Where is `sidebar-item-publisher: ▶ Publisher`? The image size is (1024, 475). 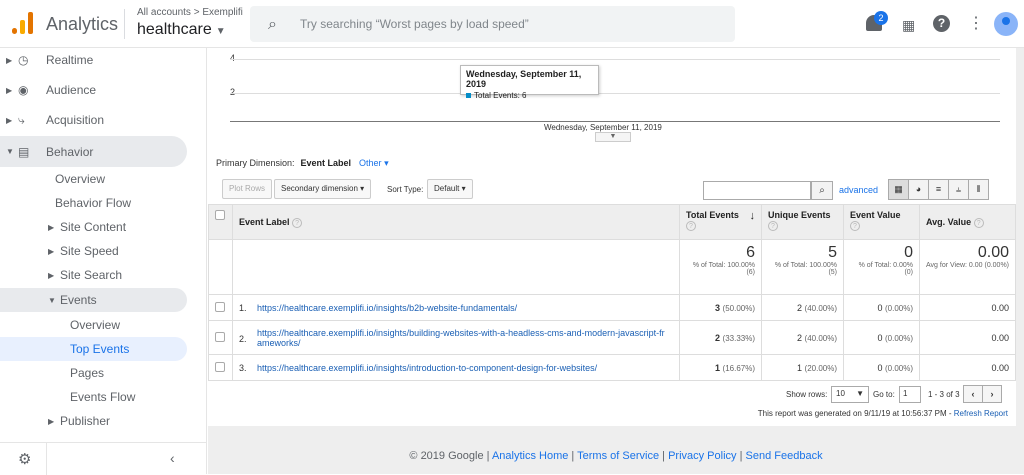 sidebar-item-publisher: ▶ Publisher is located at coordinates (95, 421).